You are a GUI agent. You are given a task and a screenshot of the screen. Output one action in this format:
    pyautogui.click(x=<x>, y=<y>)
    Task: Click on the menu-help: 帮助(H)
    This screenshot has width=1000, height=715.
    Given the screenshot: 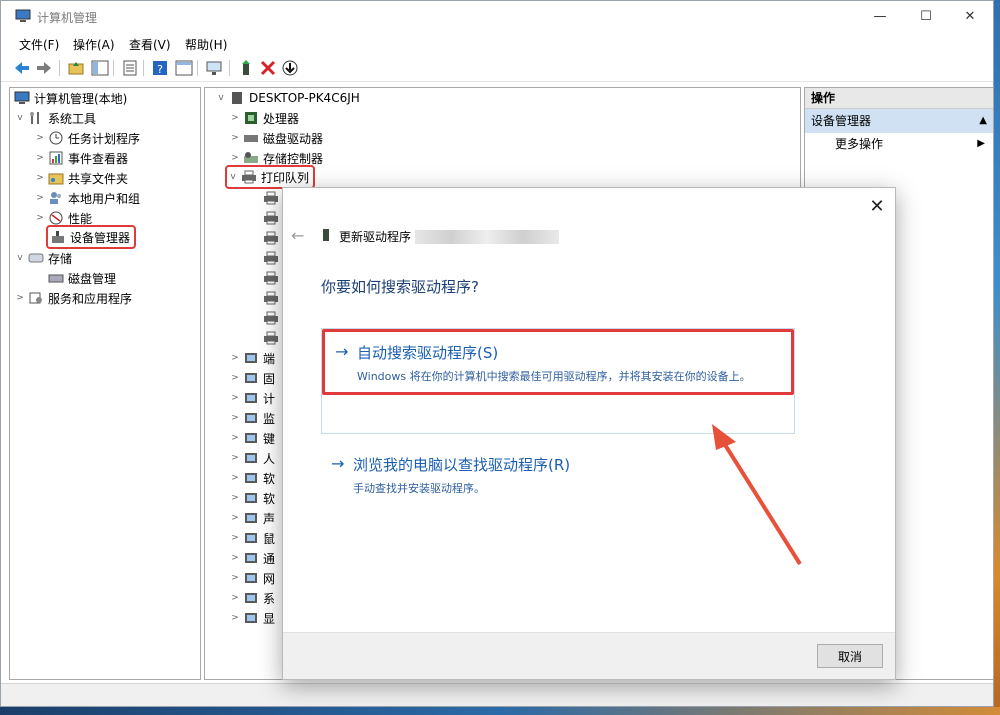 What is the action you would take?
    pyautogui.click(x=206, y=44)
    